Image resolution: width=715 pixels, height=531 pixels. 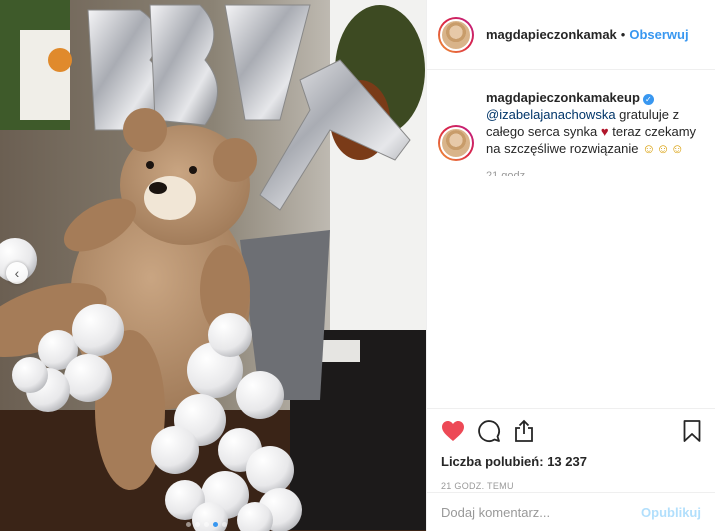 What do you see at coordinates (541, 512) in the screenshot?
I see `comment-input` at bounding box center [541, 512].